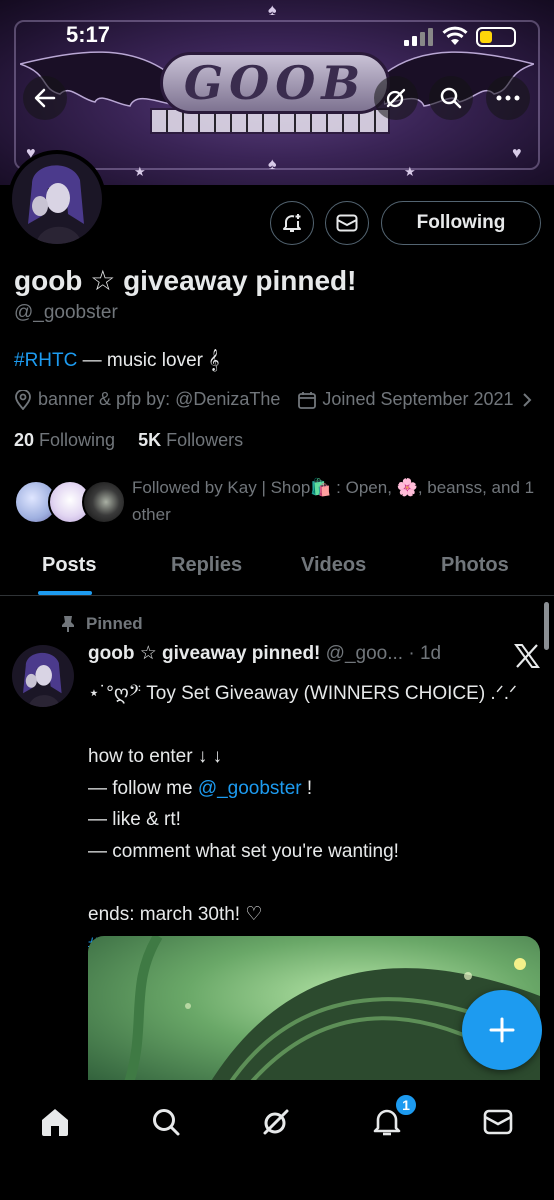 The height and width of the screenshot is (1200, 554). I want to click on tab-posts: Posts, so click(69, 565).